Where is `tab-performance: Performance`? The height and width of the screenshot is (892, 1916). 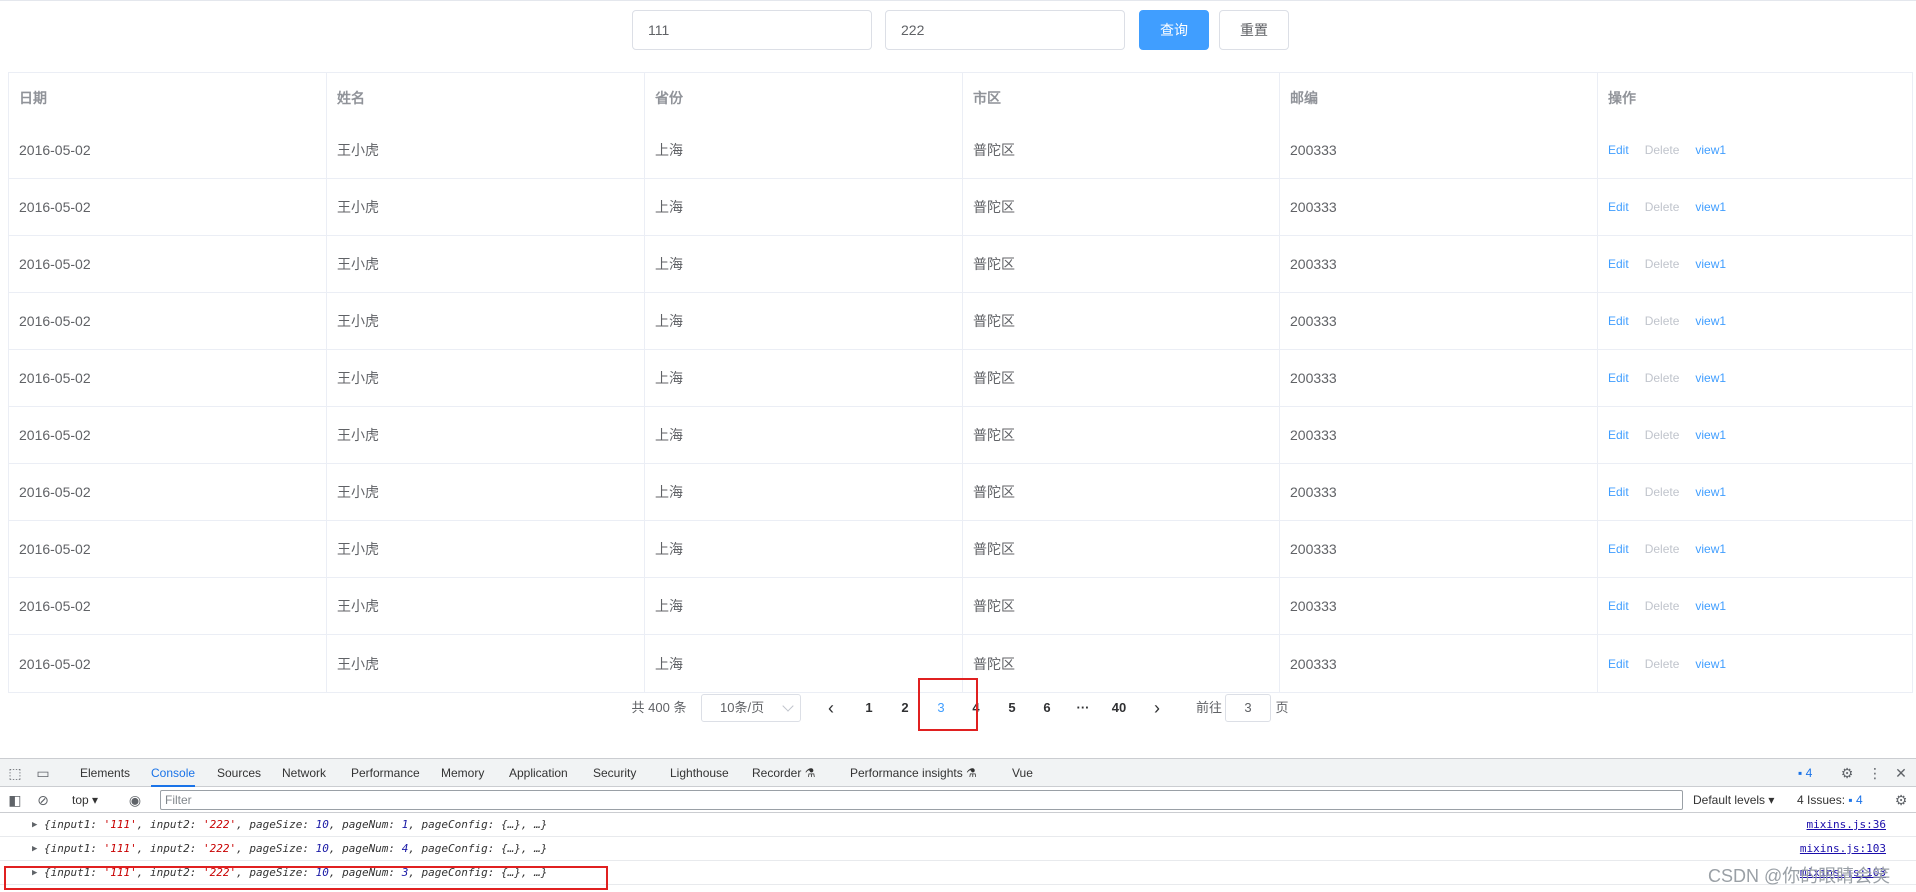
tab-performance: Performance is located at coordinates (385, 773).